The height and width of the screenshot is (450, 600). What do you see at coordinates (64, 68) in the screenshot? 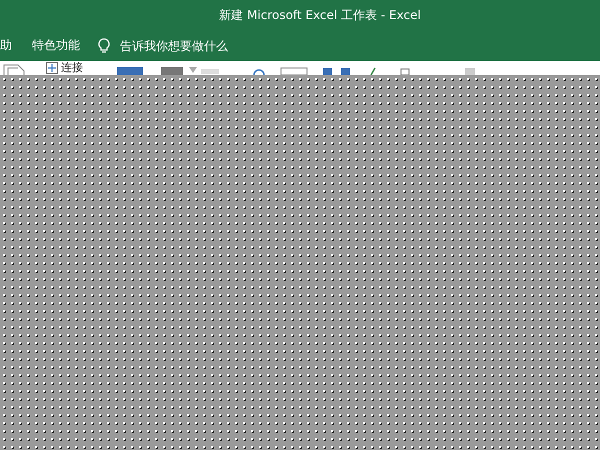
I see `connections-button: 连接` at bounding box center [64, 68].